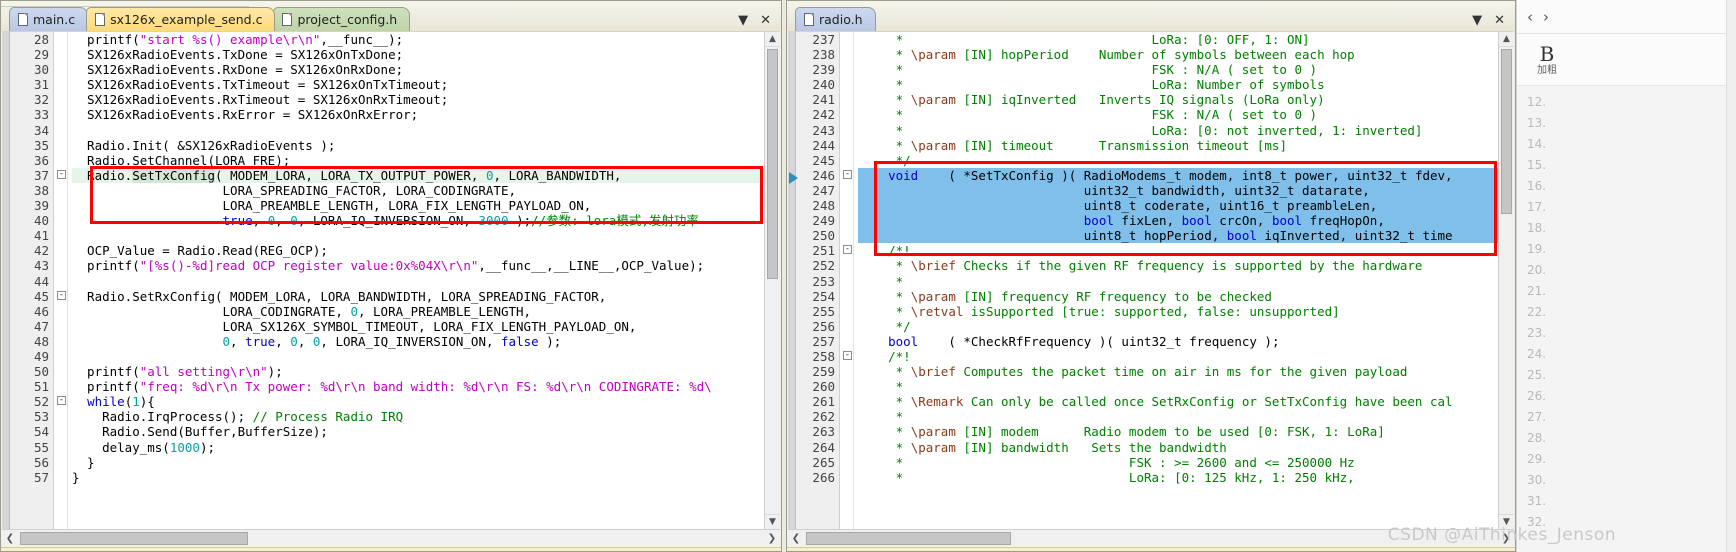 The image size is (1736, 552). Describe the element at coordinates (49, 19) in the screenshot. I see `tab-main-c: main.c` at that location.